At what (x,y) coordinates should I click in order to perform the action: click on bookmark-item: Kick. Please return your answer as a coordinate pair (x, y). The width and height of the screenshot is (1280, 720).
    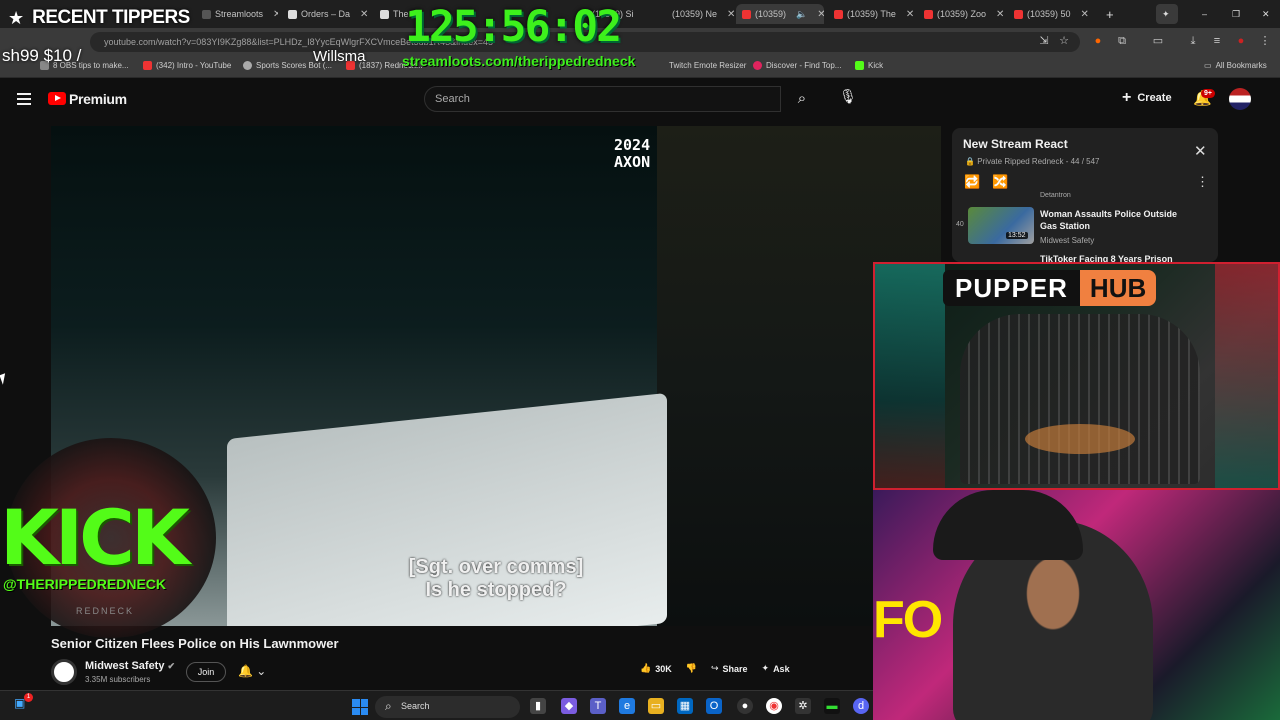
    Looking at the image, I should click on (869, 65).